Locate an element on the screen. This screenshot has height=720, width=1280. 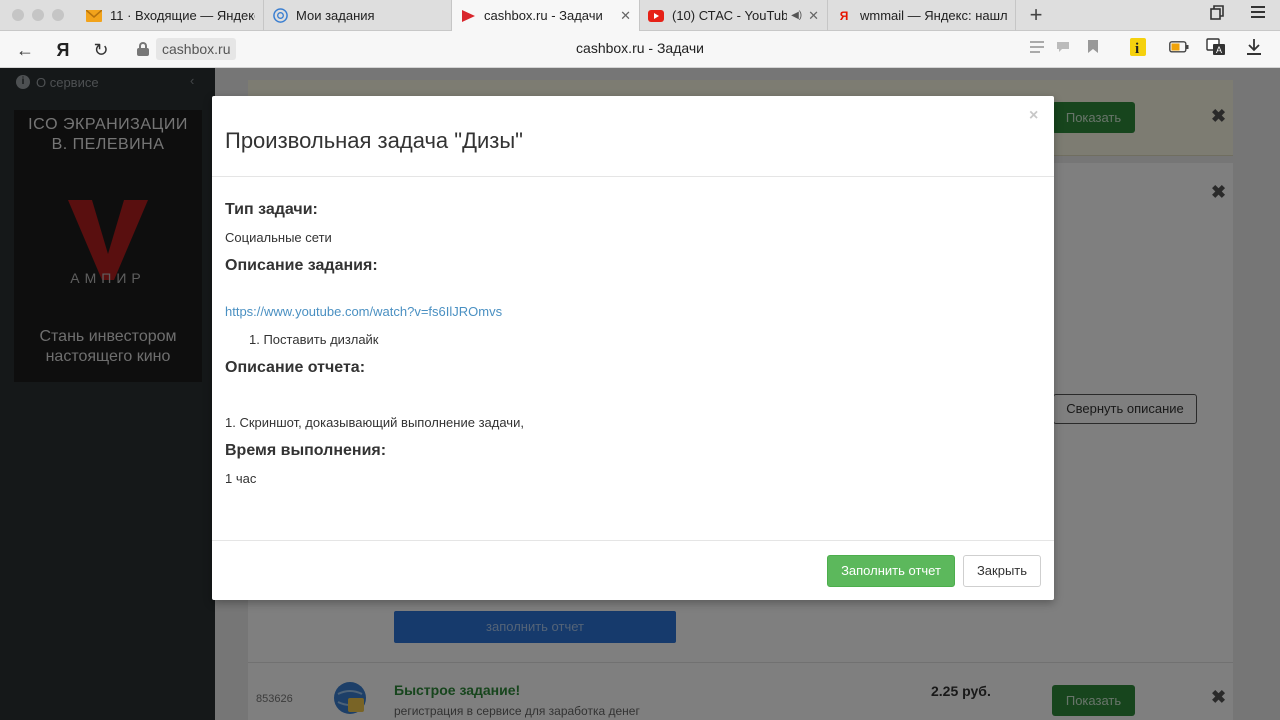
url-domain: cashbox.ru is located at coordinates (196, 49).